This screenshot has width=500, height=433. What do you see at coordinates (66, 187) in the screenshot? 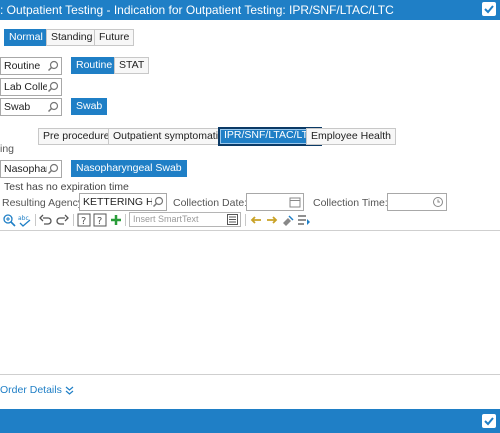
I see `expiration-note: Test has no expiration time` at bounding box center [66, 187].